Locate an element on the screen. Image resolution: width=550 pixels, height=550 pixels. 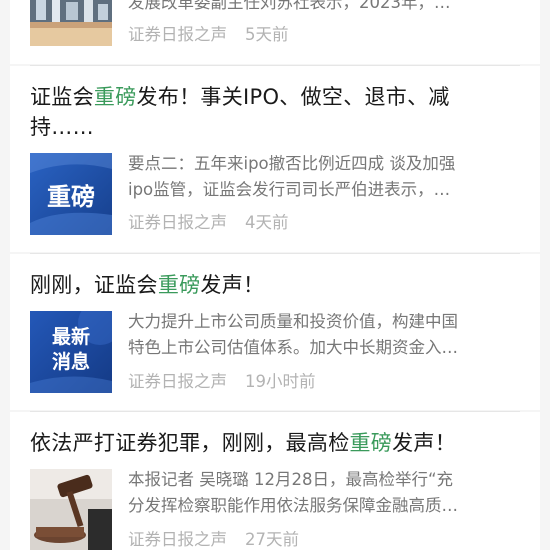
article-time: 27天前 is located at coordinates (272, 539).